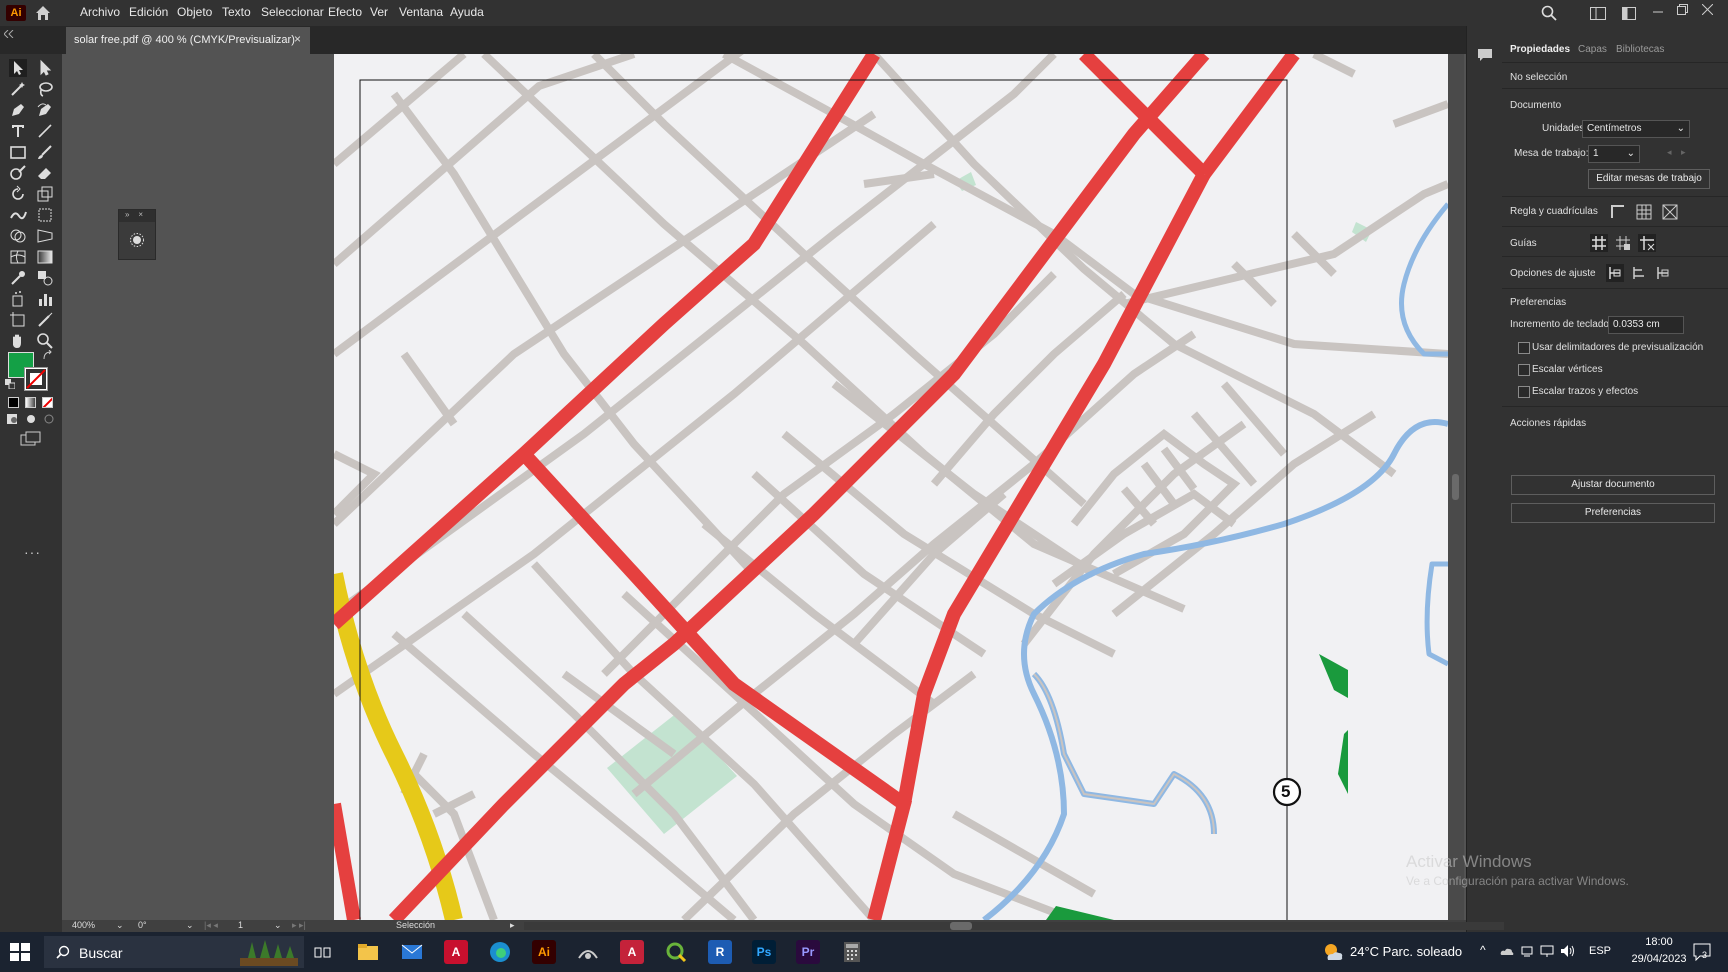 Image resolution: width=1728 pixels, height=972 pixels. Describe the element at coordinates (512, 925) in the screenshot. I see `status-menu-icon: ▸` at that location.